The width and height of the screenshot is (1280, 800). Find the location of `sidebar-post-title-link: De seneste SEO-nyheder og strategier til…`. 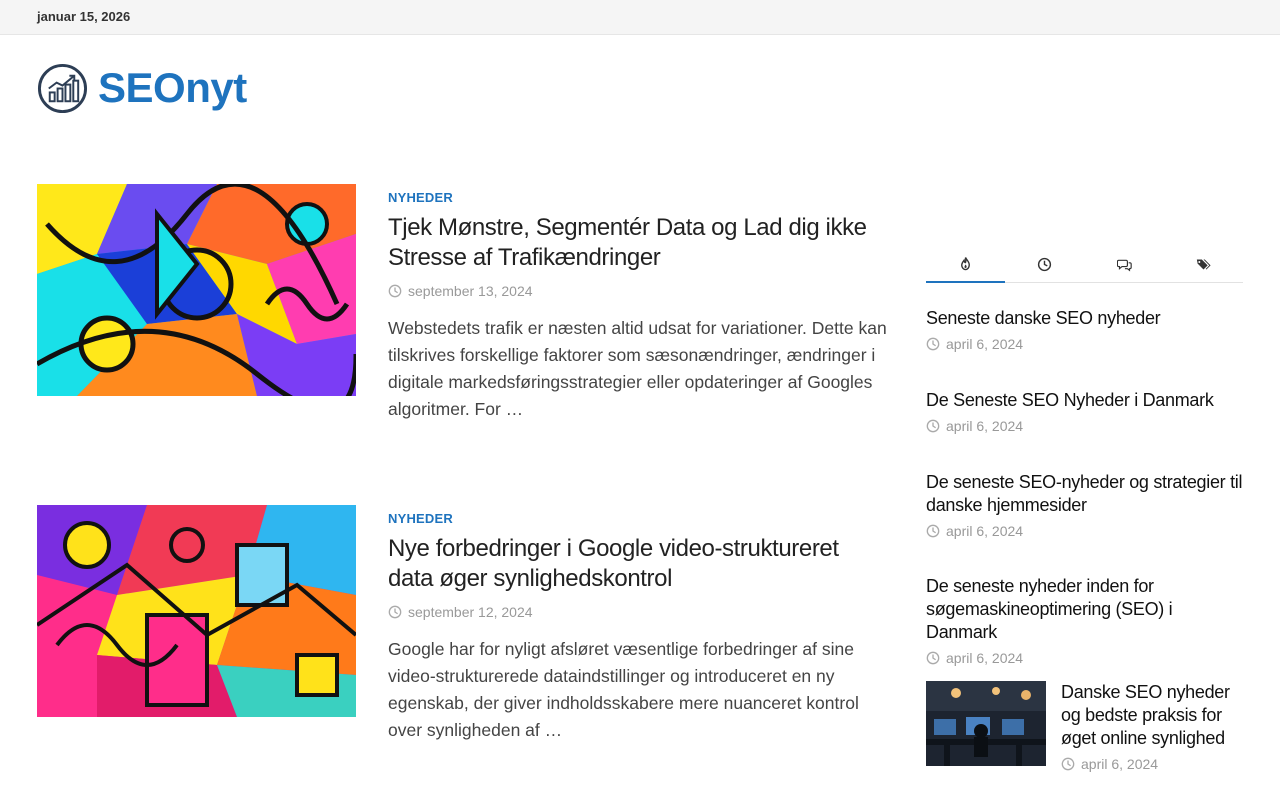

sidebar-post-title-link: De seneste SEO-nyheder og strategier til… is located at coordinates (1084, 494).